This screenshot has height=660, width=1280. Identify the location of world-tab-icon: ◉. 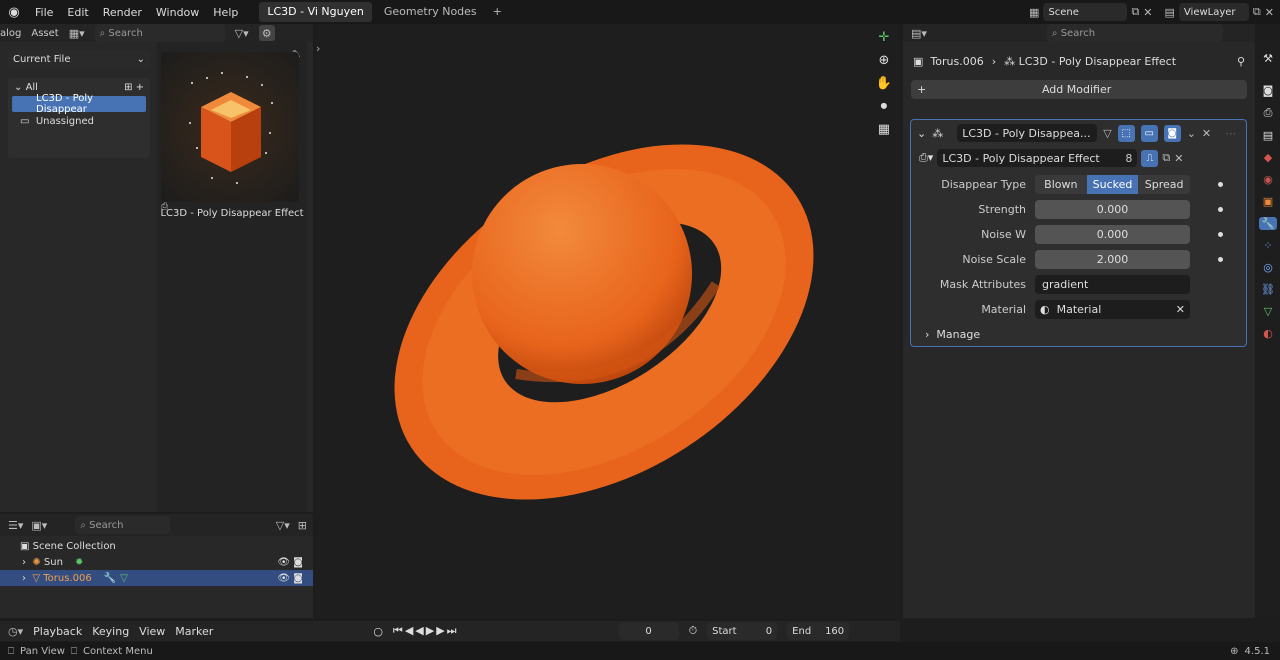
(1268, 179).